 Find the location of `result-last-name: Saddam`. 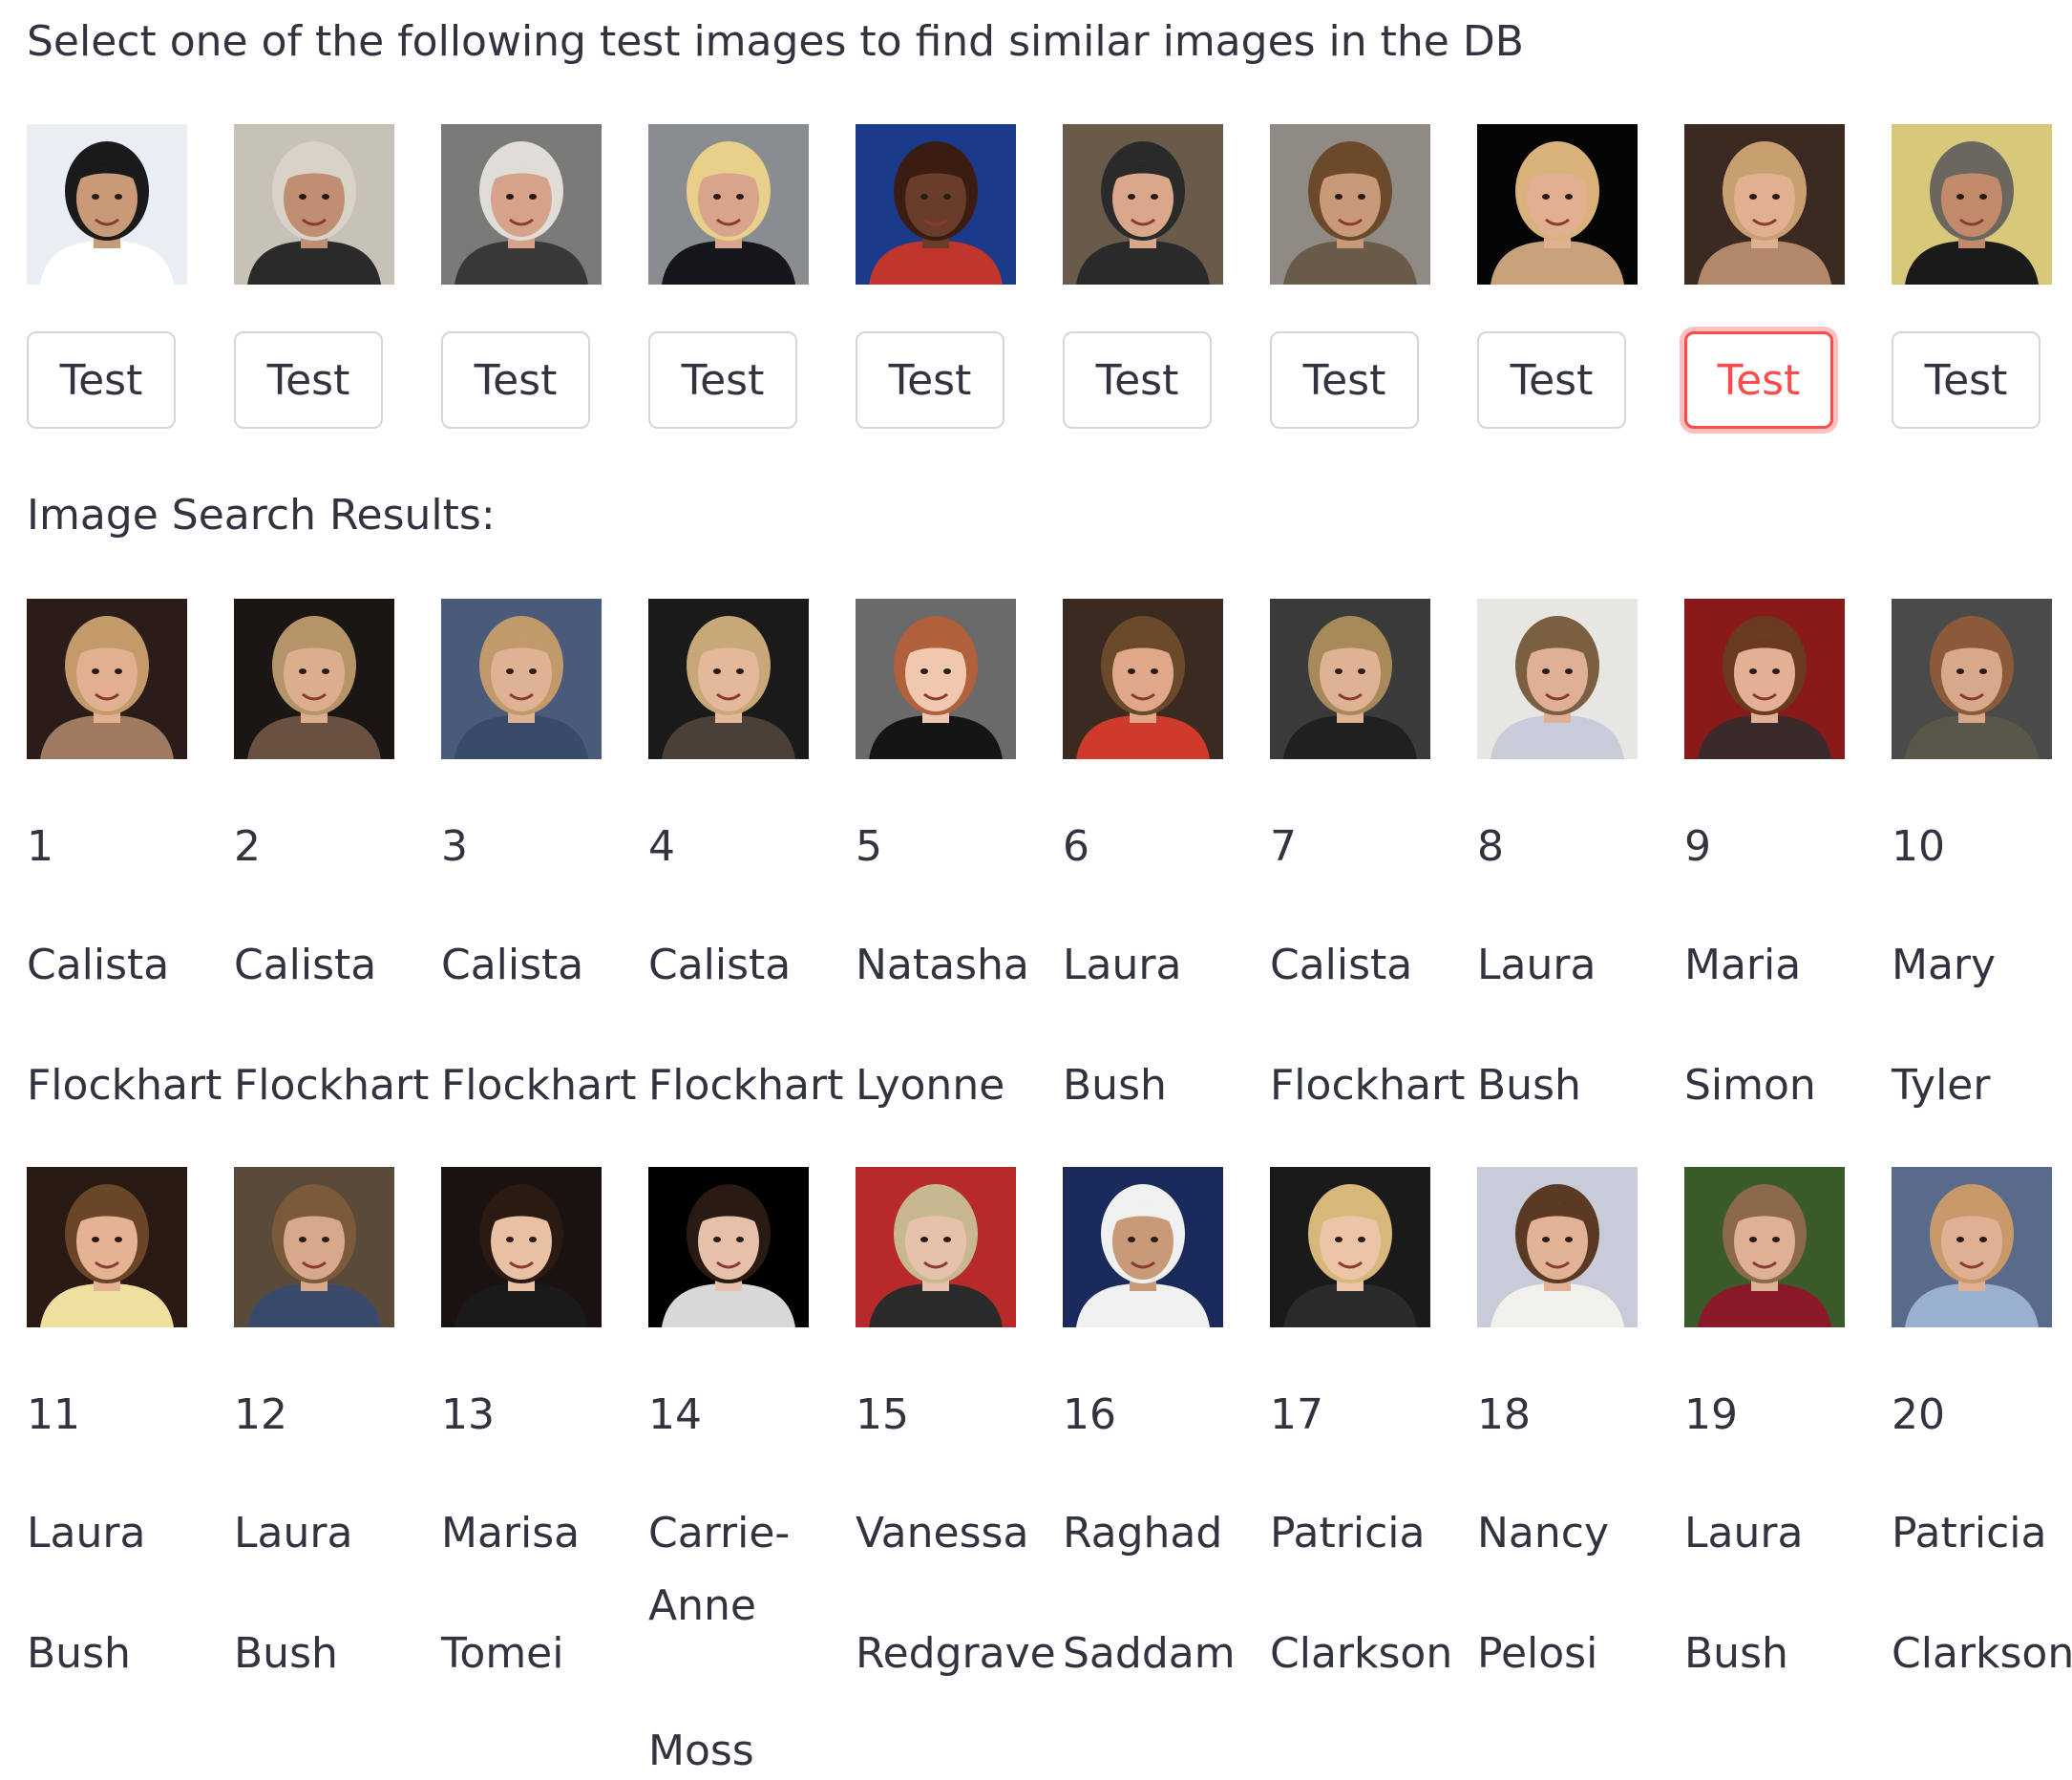

result-last-name: Saddam is located at coordinates (1149, 1653).